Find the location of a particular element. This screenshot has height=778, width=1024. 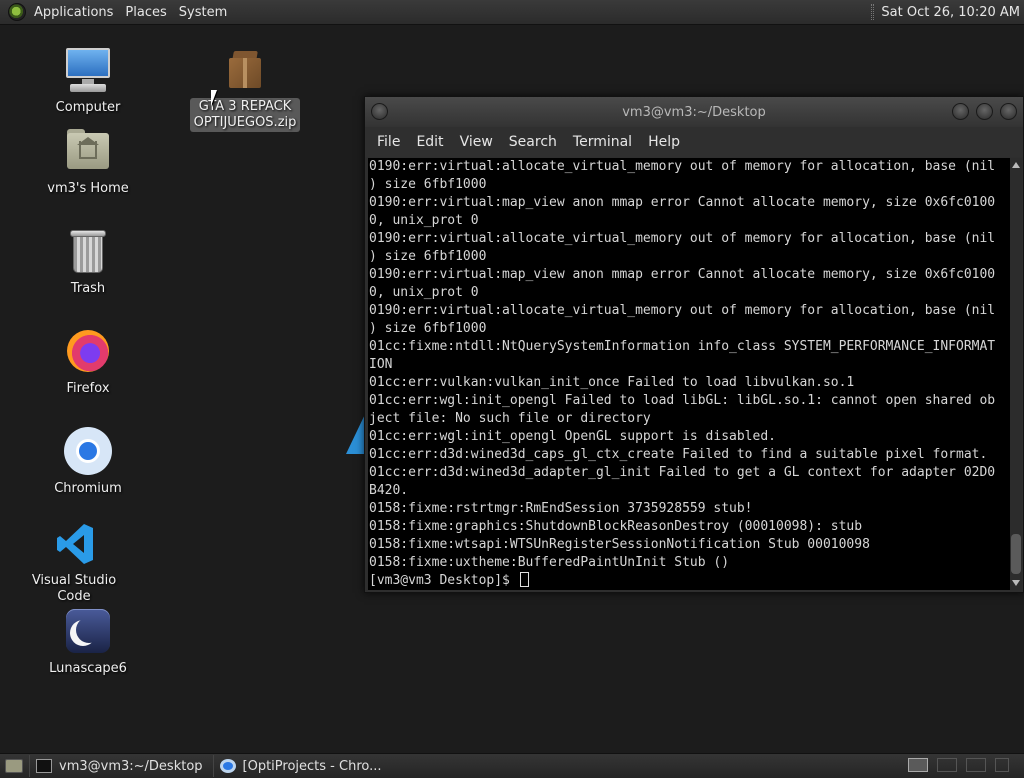

trash-icon is located at coordinates (88, 251).